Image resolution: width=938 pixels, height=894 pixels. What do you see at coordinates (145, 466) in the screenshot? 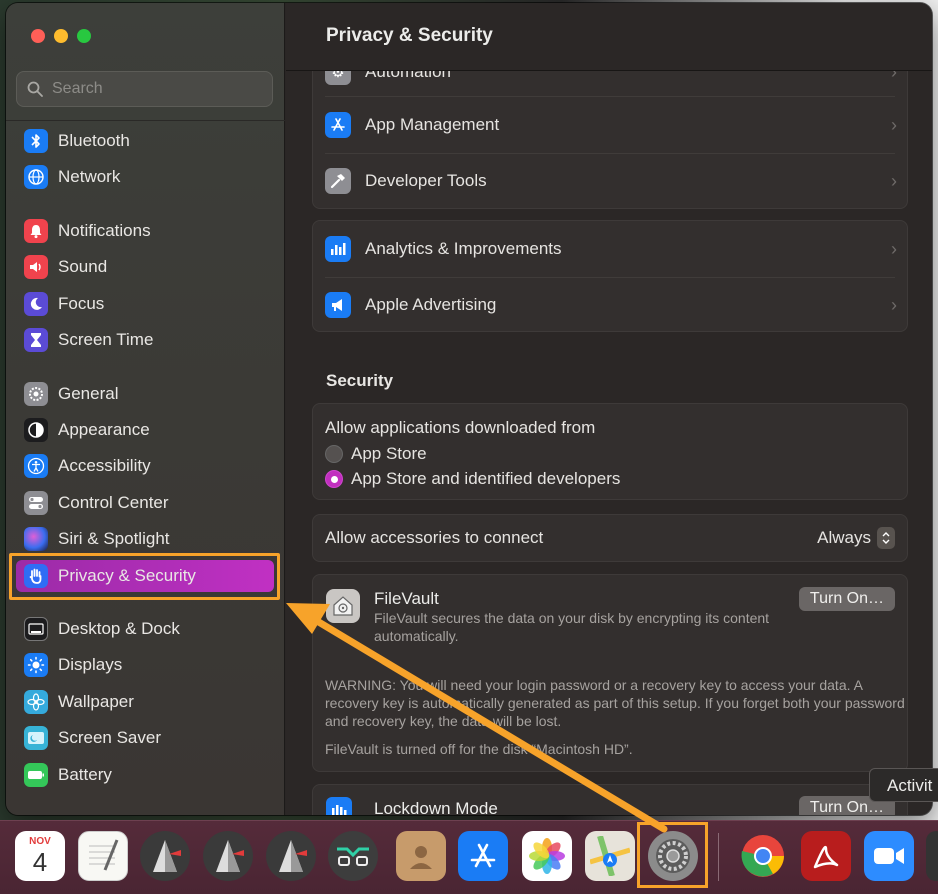
I see `sidebar-item-accessibility: Accessibility` at bounding box center [145, 466].